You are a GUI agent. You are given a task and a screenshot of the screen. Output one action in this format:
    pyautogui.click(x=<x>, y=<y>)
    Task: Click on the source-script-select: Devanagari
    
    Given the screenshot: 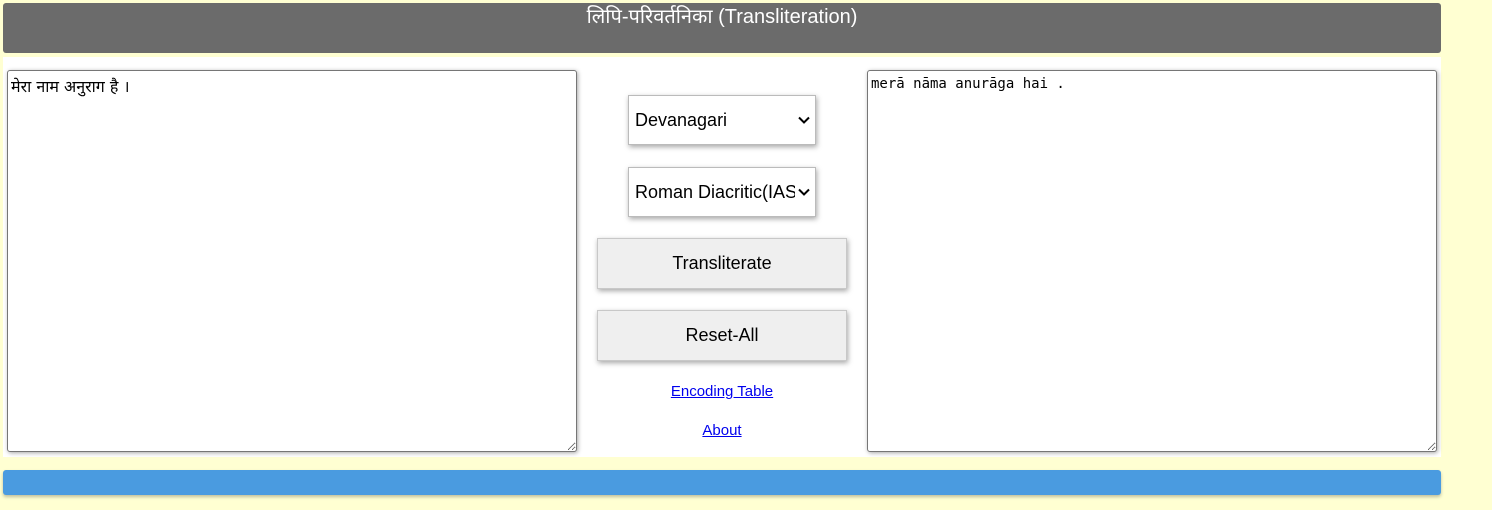 What is the action you would take?
    pyautogui.click(x=722, y=120)
    